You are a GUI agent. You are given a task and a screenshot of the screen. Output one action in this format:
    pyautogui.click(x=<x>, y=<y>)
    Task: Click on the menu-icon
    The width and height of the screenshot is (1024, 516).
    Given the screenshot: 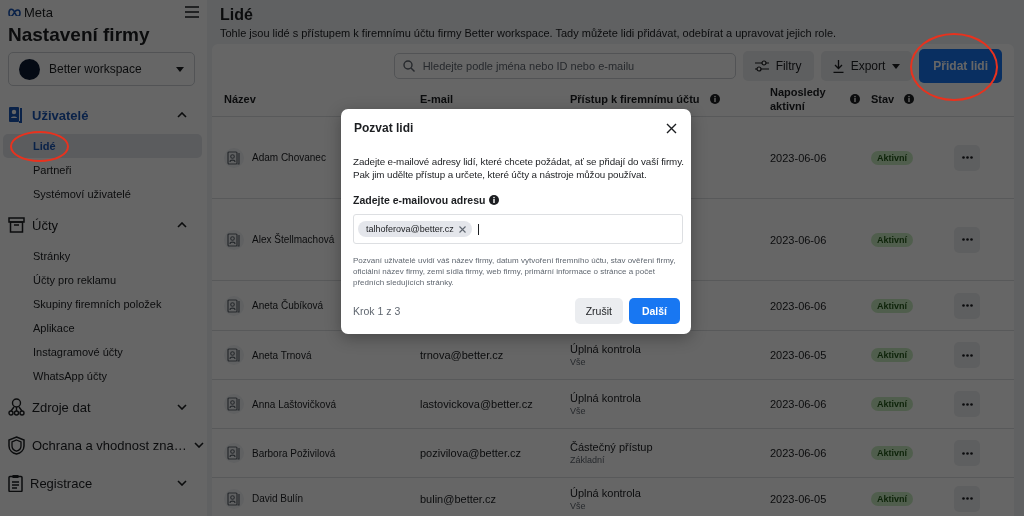 What is the action you would take?
    pyautogui.click(x=192, y=12)
    